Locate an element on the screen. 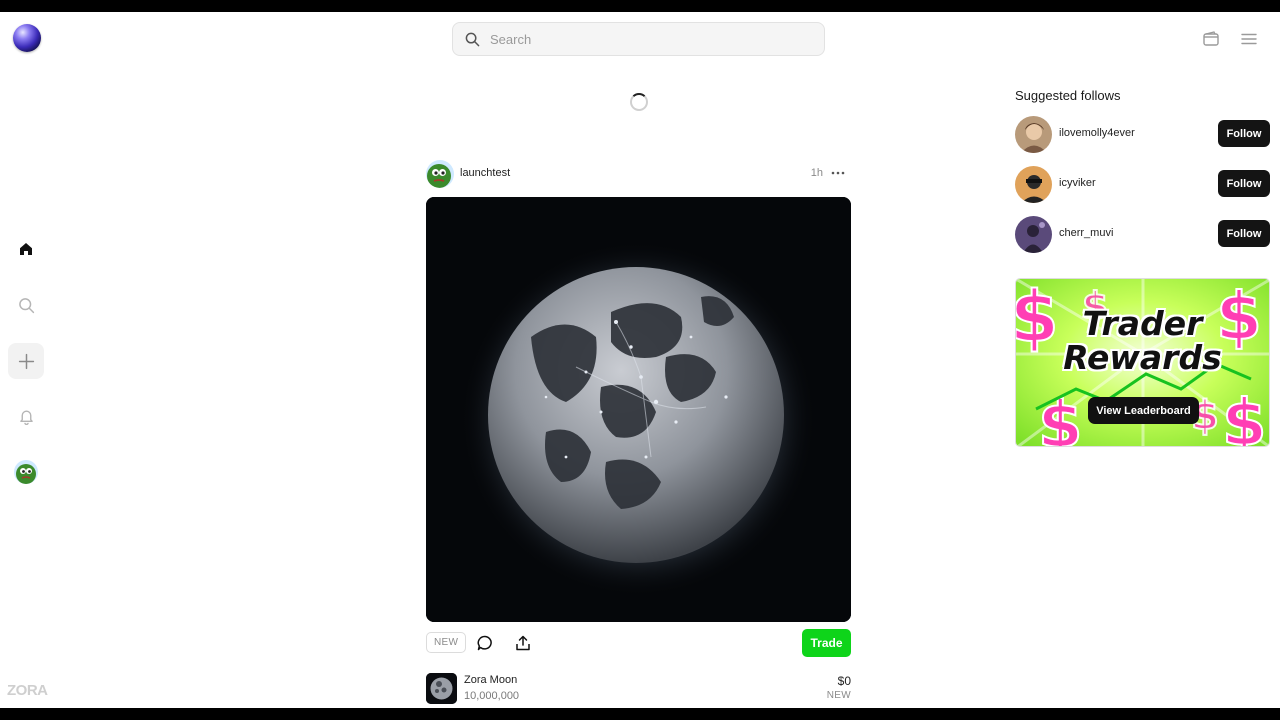 This screenshot has height=720, width=1280. plus-icon is located at coordinates (26, 361).